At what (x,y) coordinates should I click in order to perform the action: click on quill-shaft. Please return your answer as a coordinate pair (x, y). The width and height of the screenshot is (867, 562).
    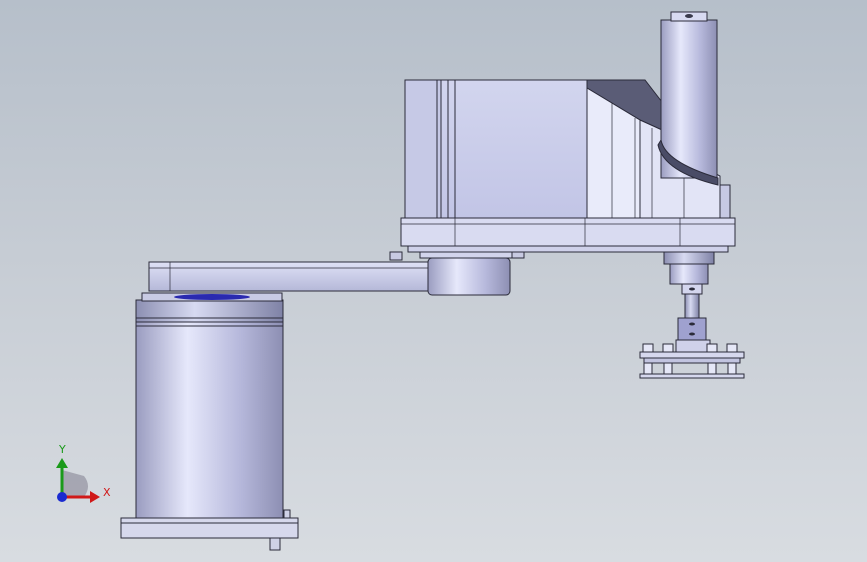
    Looking at the image, I should click on (689, 296).